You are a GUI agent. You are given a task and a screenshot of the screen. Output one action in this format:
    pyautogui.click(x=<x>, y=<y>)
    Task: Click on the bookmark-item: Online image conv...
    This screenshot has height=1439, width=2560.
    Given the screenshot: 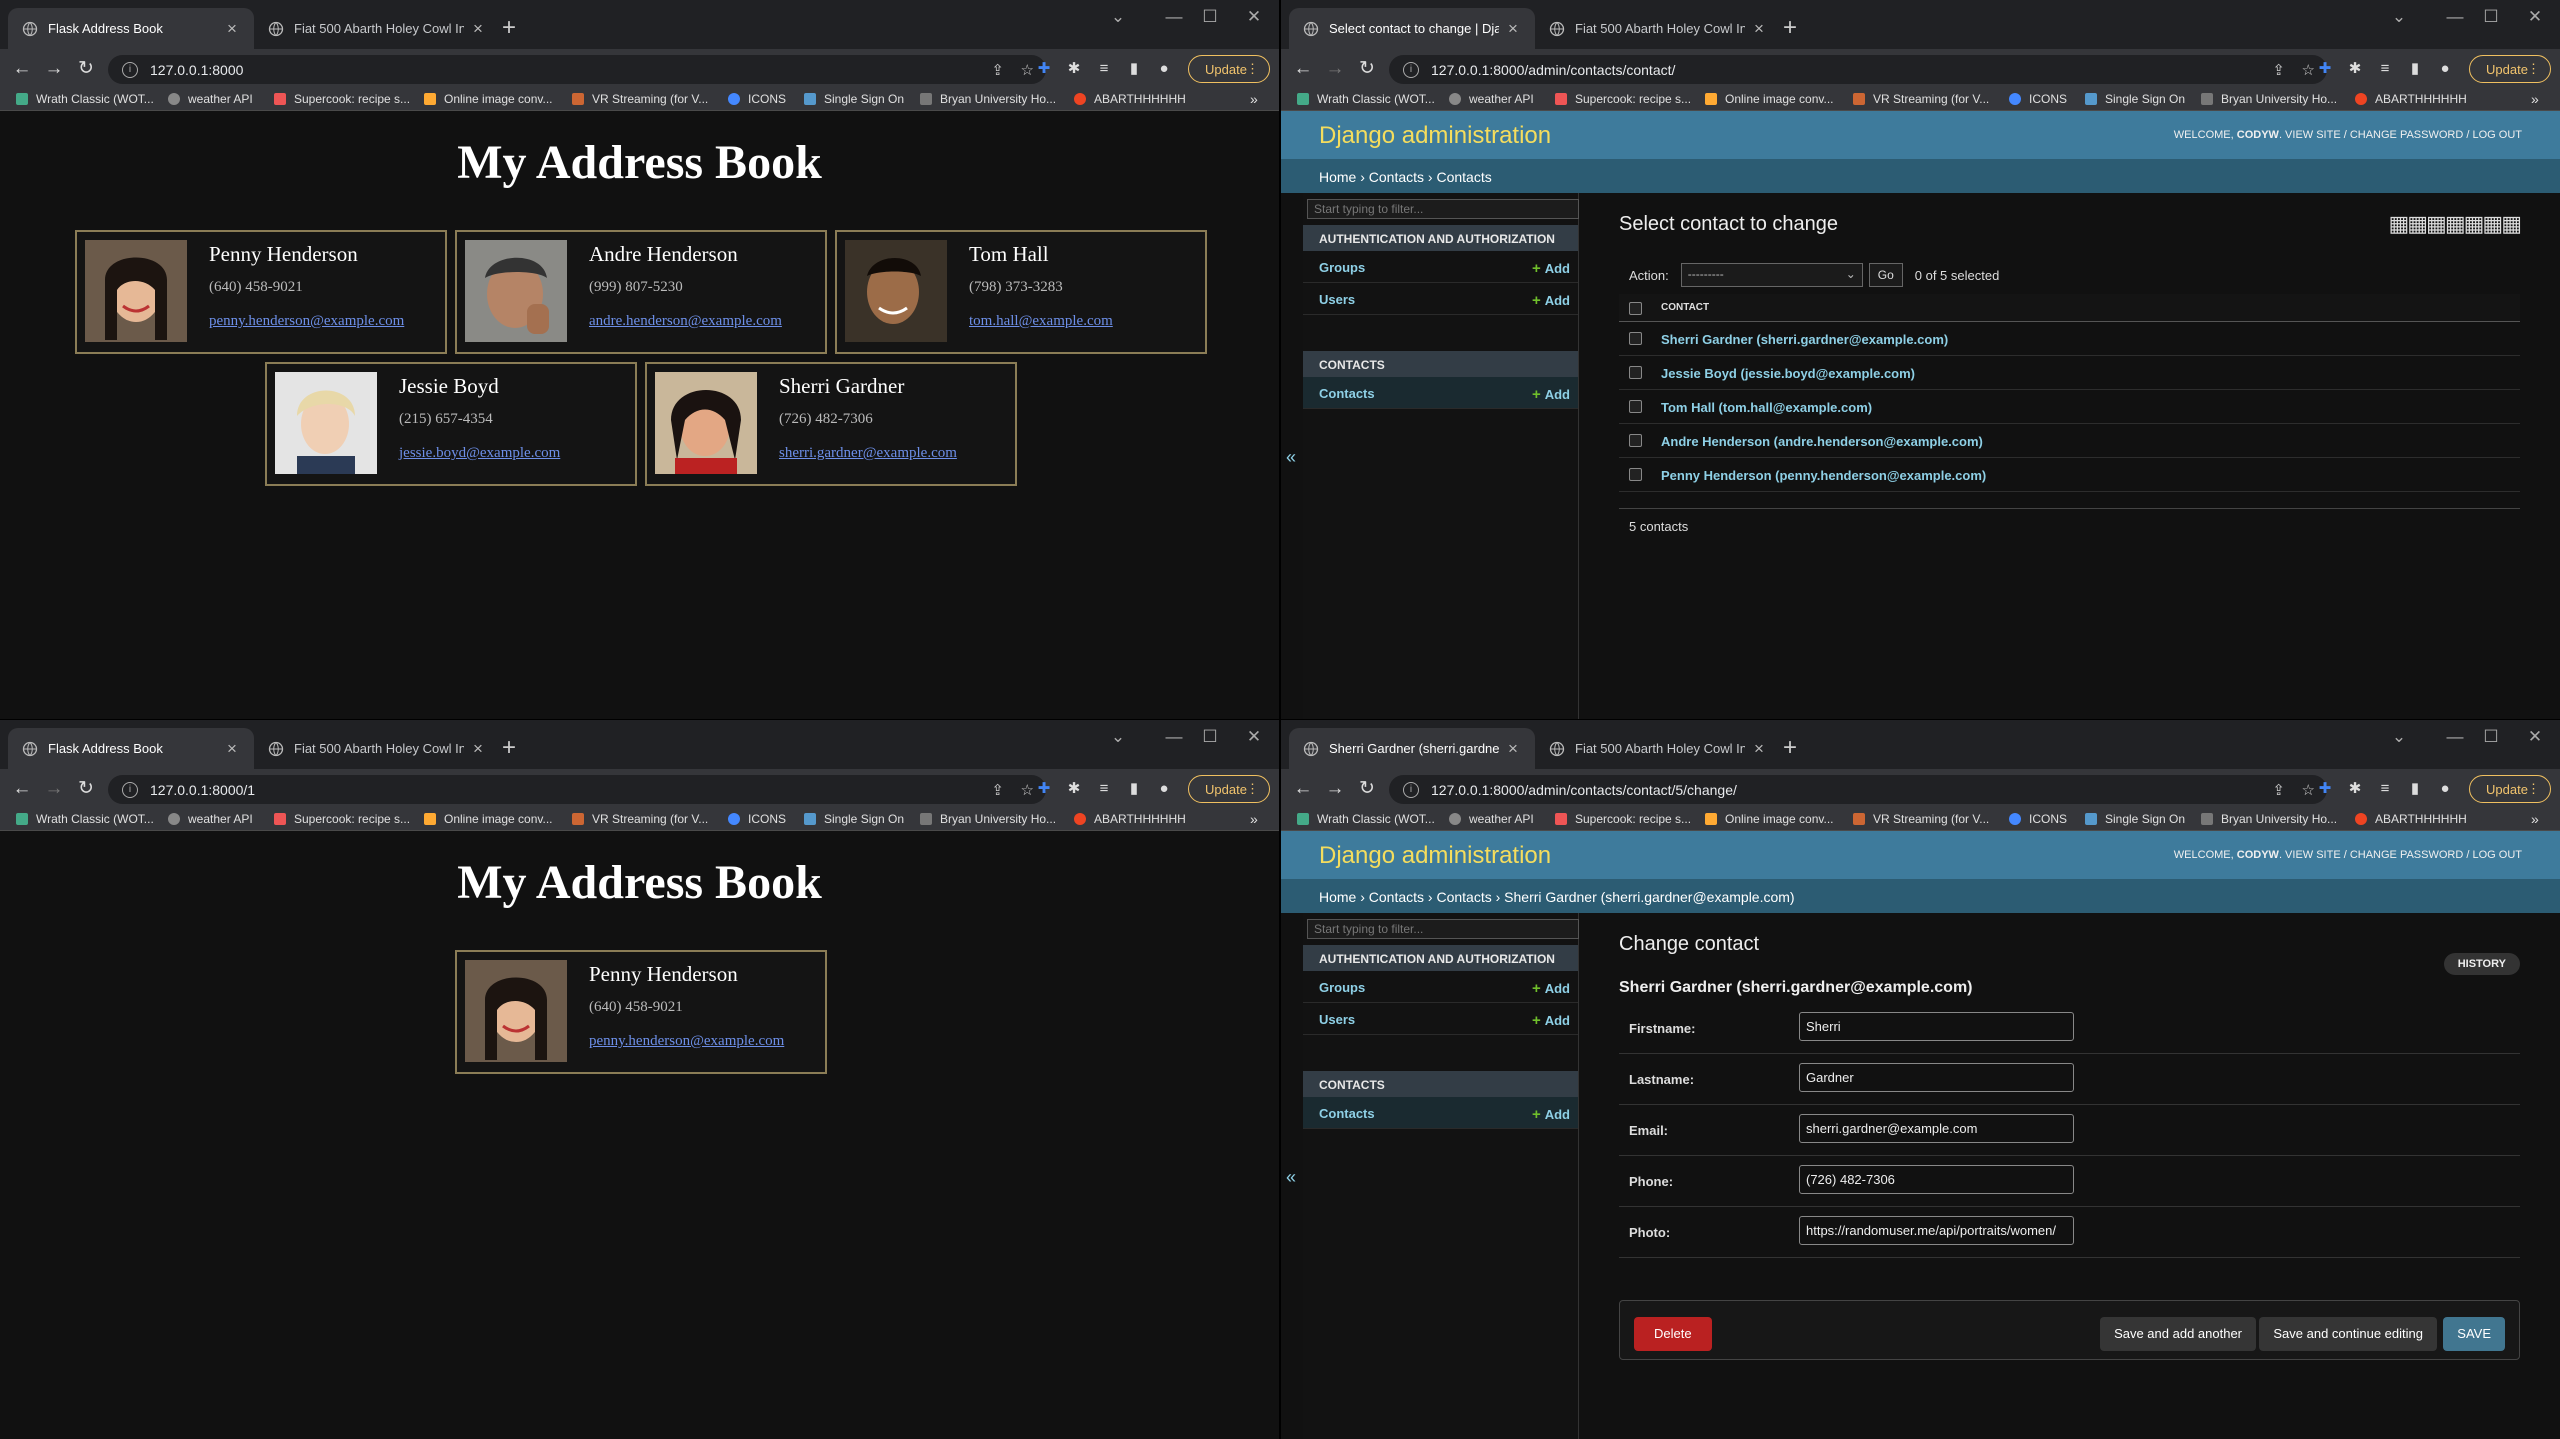 What is the action you would take?
    pyautogui.click(x=1769, y=819)
    